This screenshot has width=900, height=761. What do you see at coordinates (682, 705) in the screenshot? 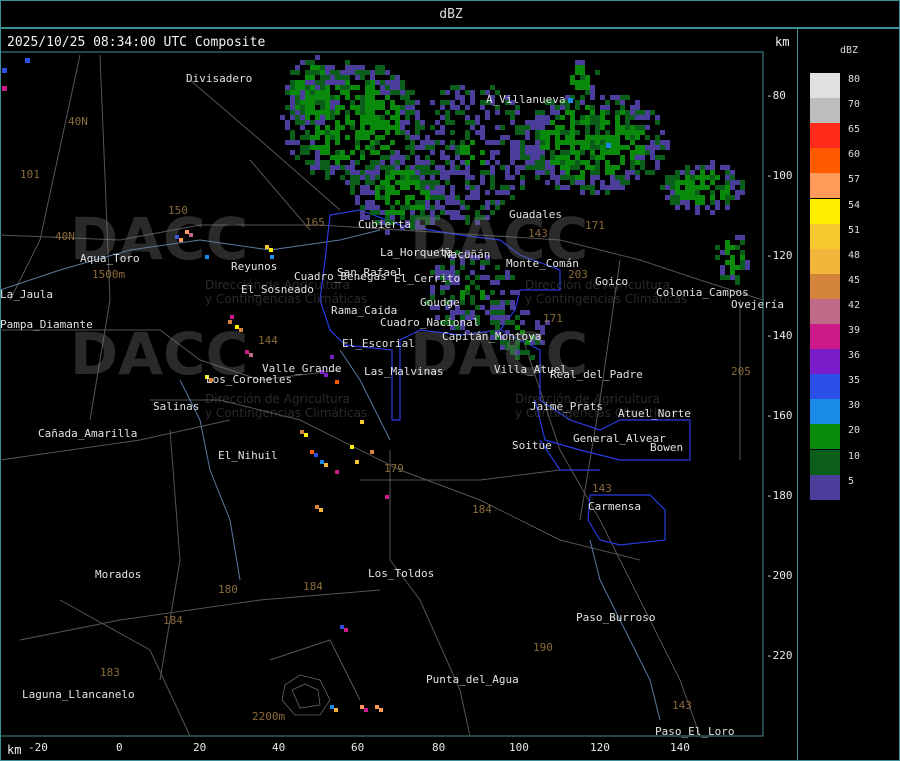
I see `route-label: 143` at bounding box center [682, 705].